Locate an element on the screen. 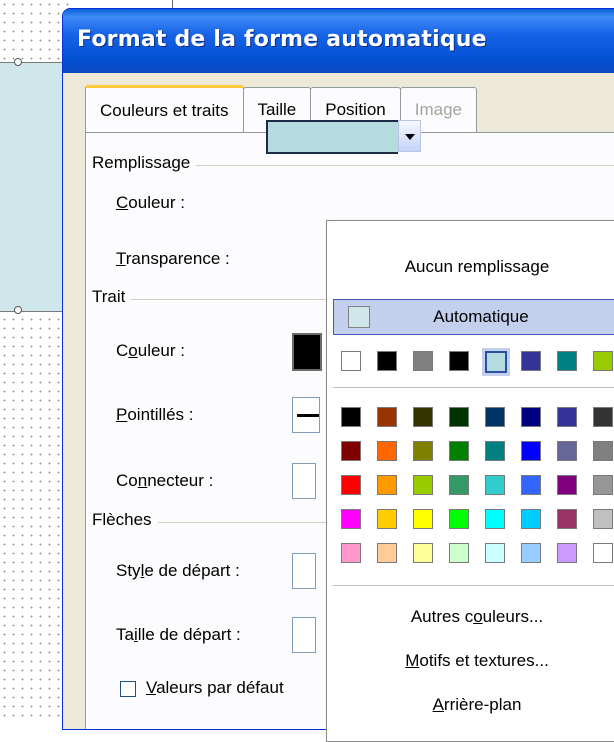  line-color-label: Couleur : is located at coordinates (150, 351).